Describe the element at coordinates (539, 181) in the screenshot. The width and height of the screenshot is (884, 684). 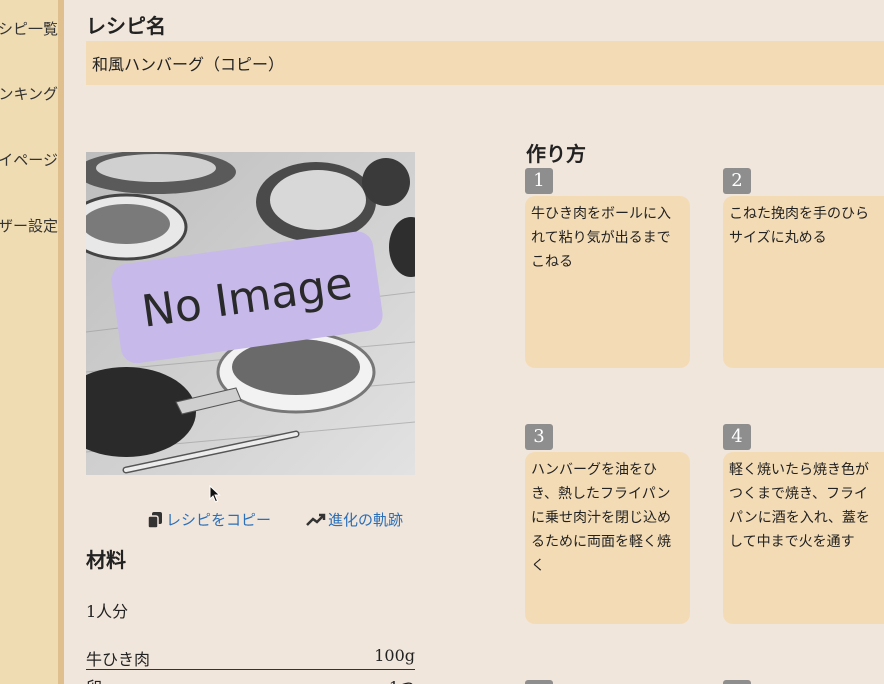
I see `step-number-badge: 1` at that location.